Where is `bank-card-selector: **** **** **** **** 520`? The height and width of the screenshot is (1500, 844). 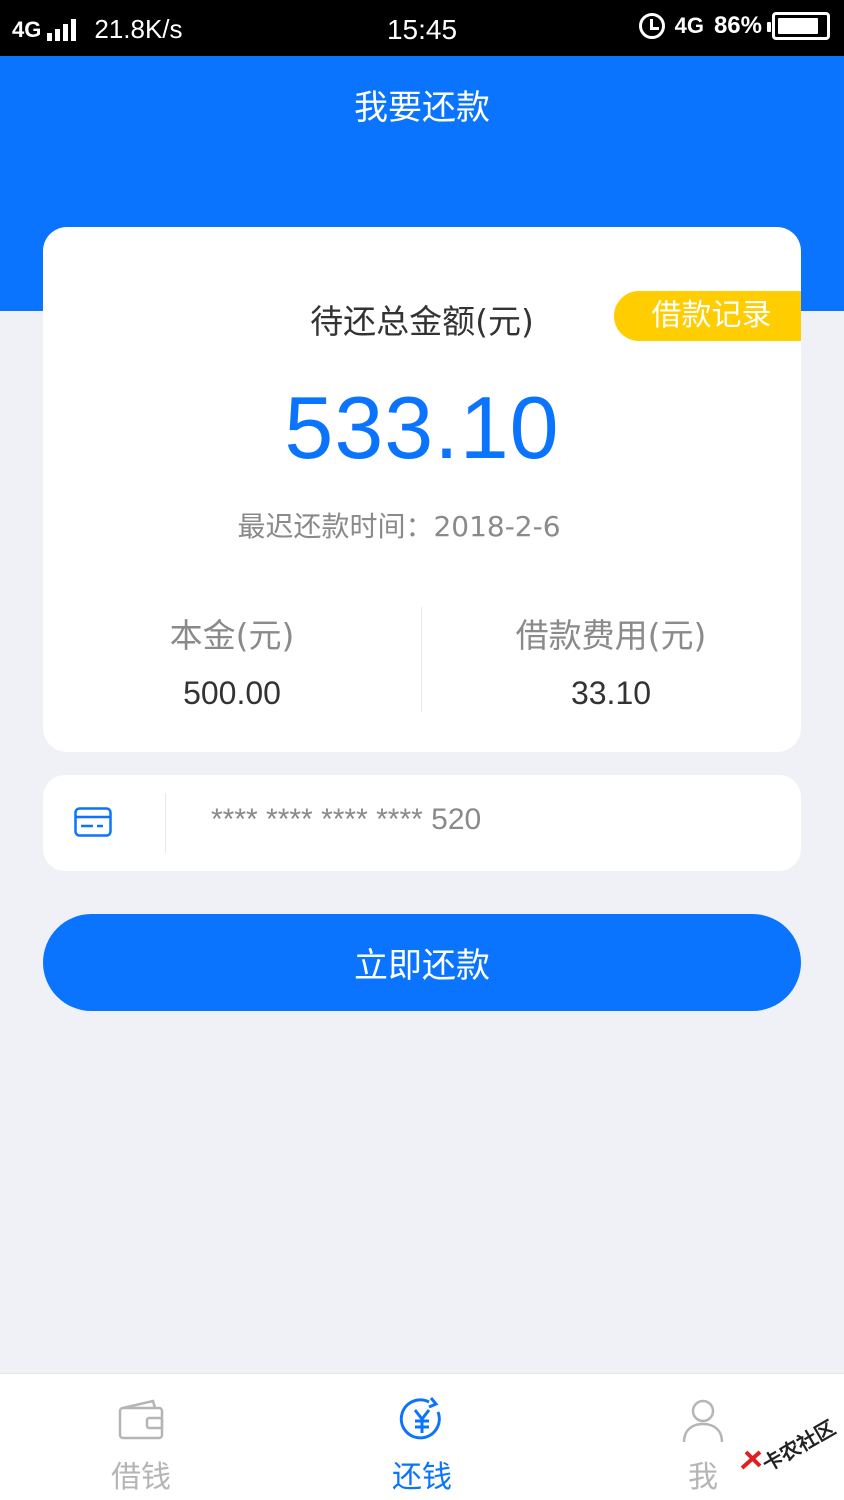
bank-card-selector: **** **** **** **** 520 is located at coordinates (422, 823).